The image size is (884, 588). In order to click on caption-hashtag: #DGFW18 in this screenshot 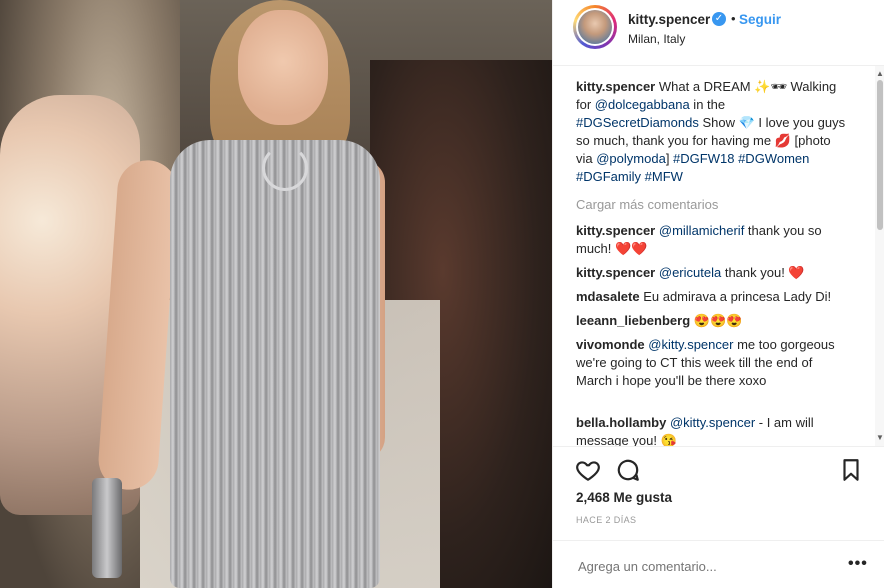, I will do `click(703, 158)`.